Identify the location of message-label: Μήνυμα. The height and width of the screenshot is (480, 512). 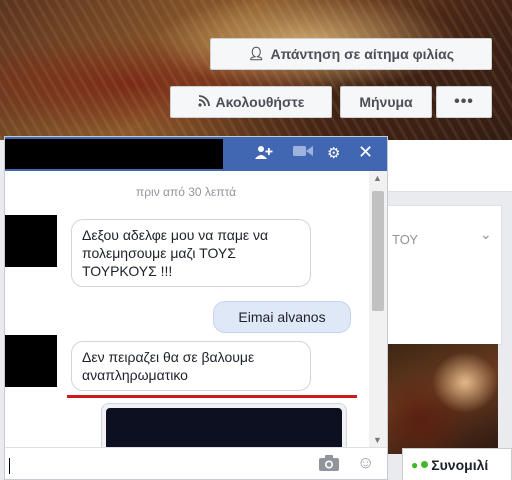
(386, 102).